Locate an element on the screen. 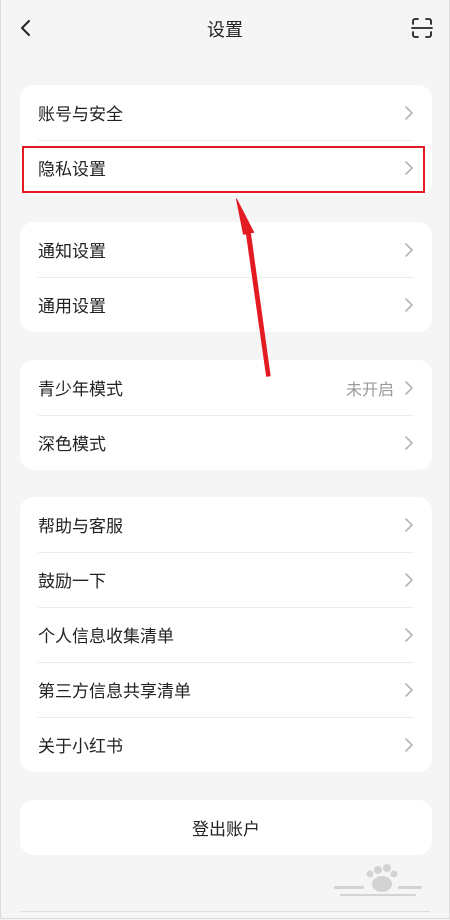 The width and height of the screenshot is (450, 920). settings-item-label: 鼓励一下 is located at coordinates (72, 582).